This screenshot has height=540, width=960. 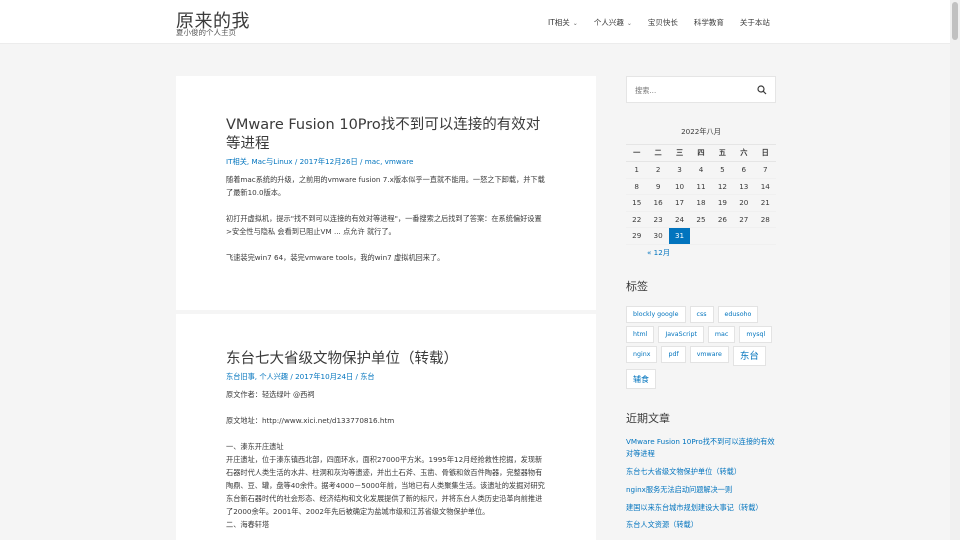 I want to click on nav-item-interests: 个人兴趣 ⌄, so click(x=613, y=22).